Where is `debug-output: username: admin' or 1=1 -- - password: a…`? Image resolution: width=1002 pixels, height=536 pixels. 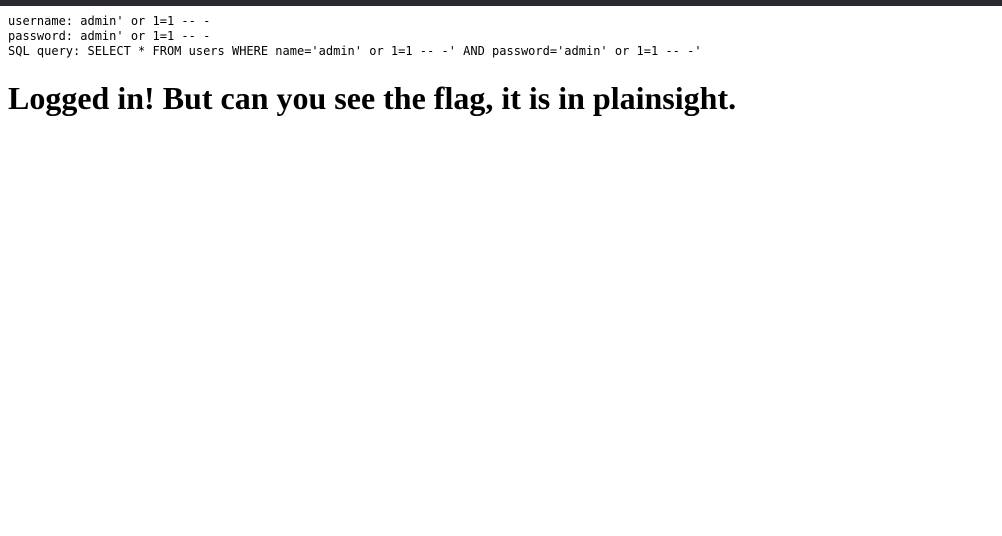 debug-output: username: admin' or 1=1 -- - password: a… is located at coordinates (501, 36).